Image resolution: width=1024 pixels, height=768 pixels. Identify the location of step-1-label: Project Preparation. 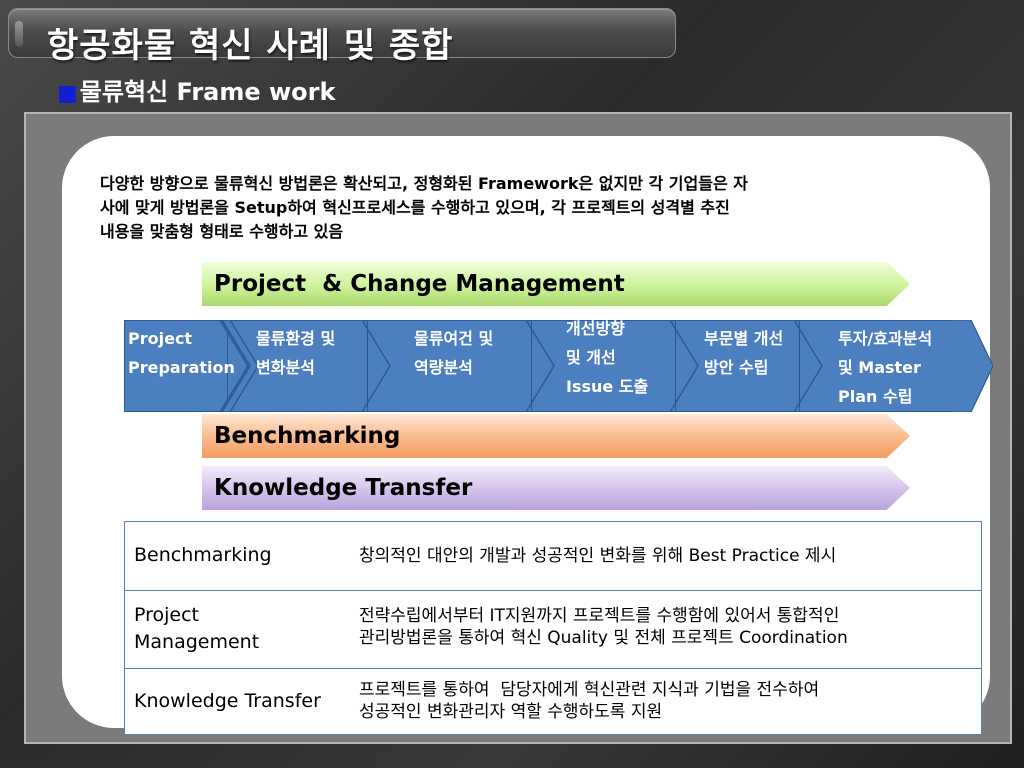
(181, 353).